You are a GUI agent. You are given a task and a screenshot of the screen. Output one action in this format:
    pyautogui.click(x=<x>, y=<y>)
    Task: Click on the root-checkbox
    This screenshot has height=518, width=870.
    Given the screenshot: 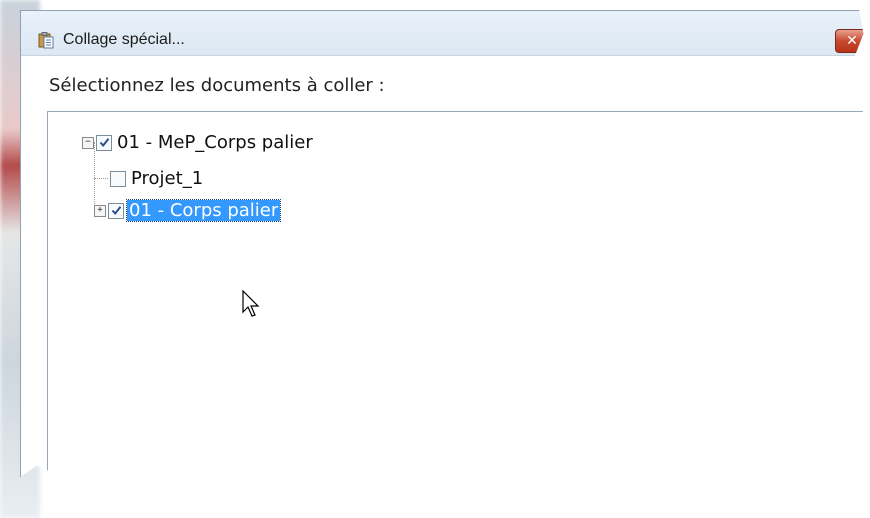 What is the action you would take?
    pyautogui.click(x=104, y=143)
    